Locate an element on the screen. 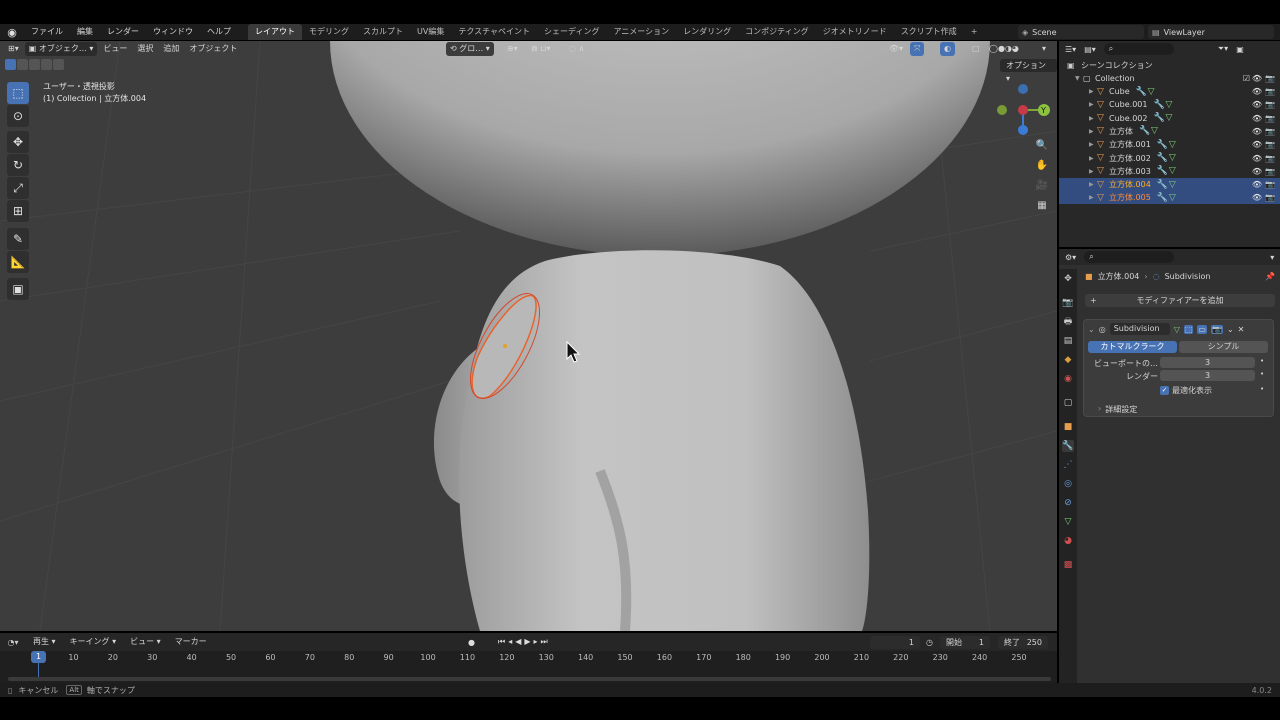  mode-selector: ▣ オブジェク… ▾ is located at coordinates (61, 49).